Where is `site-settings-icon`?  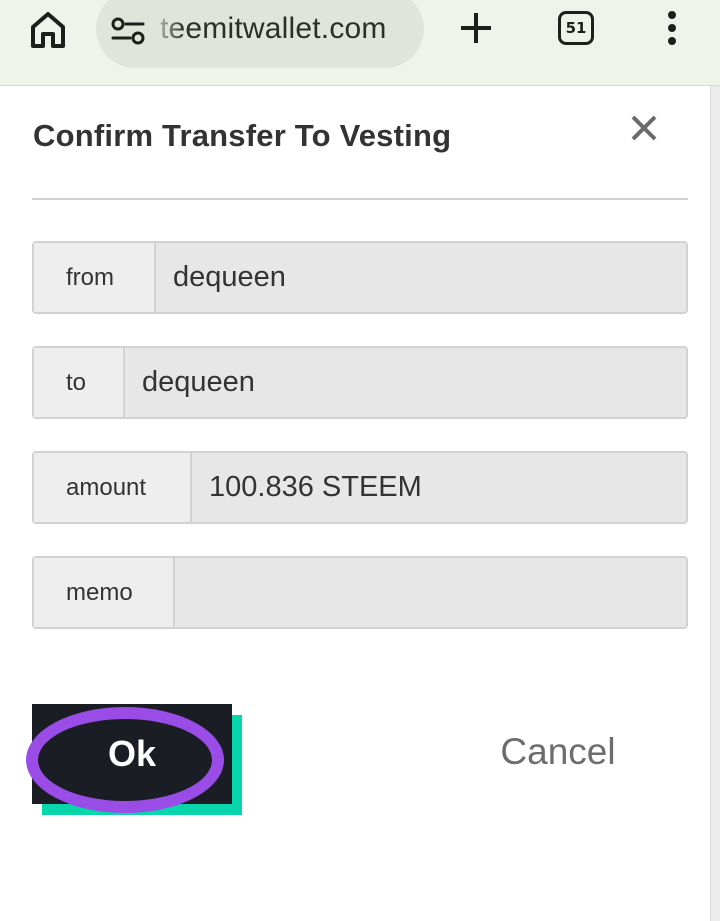 site-settings-icon is located at coordinates (128, 31).